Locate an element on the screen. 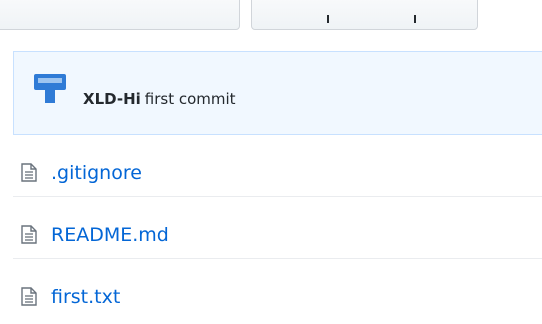  commit-author-link: XLD-Hi is located at coordinates (112, 99).